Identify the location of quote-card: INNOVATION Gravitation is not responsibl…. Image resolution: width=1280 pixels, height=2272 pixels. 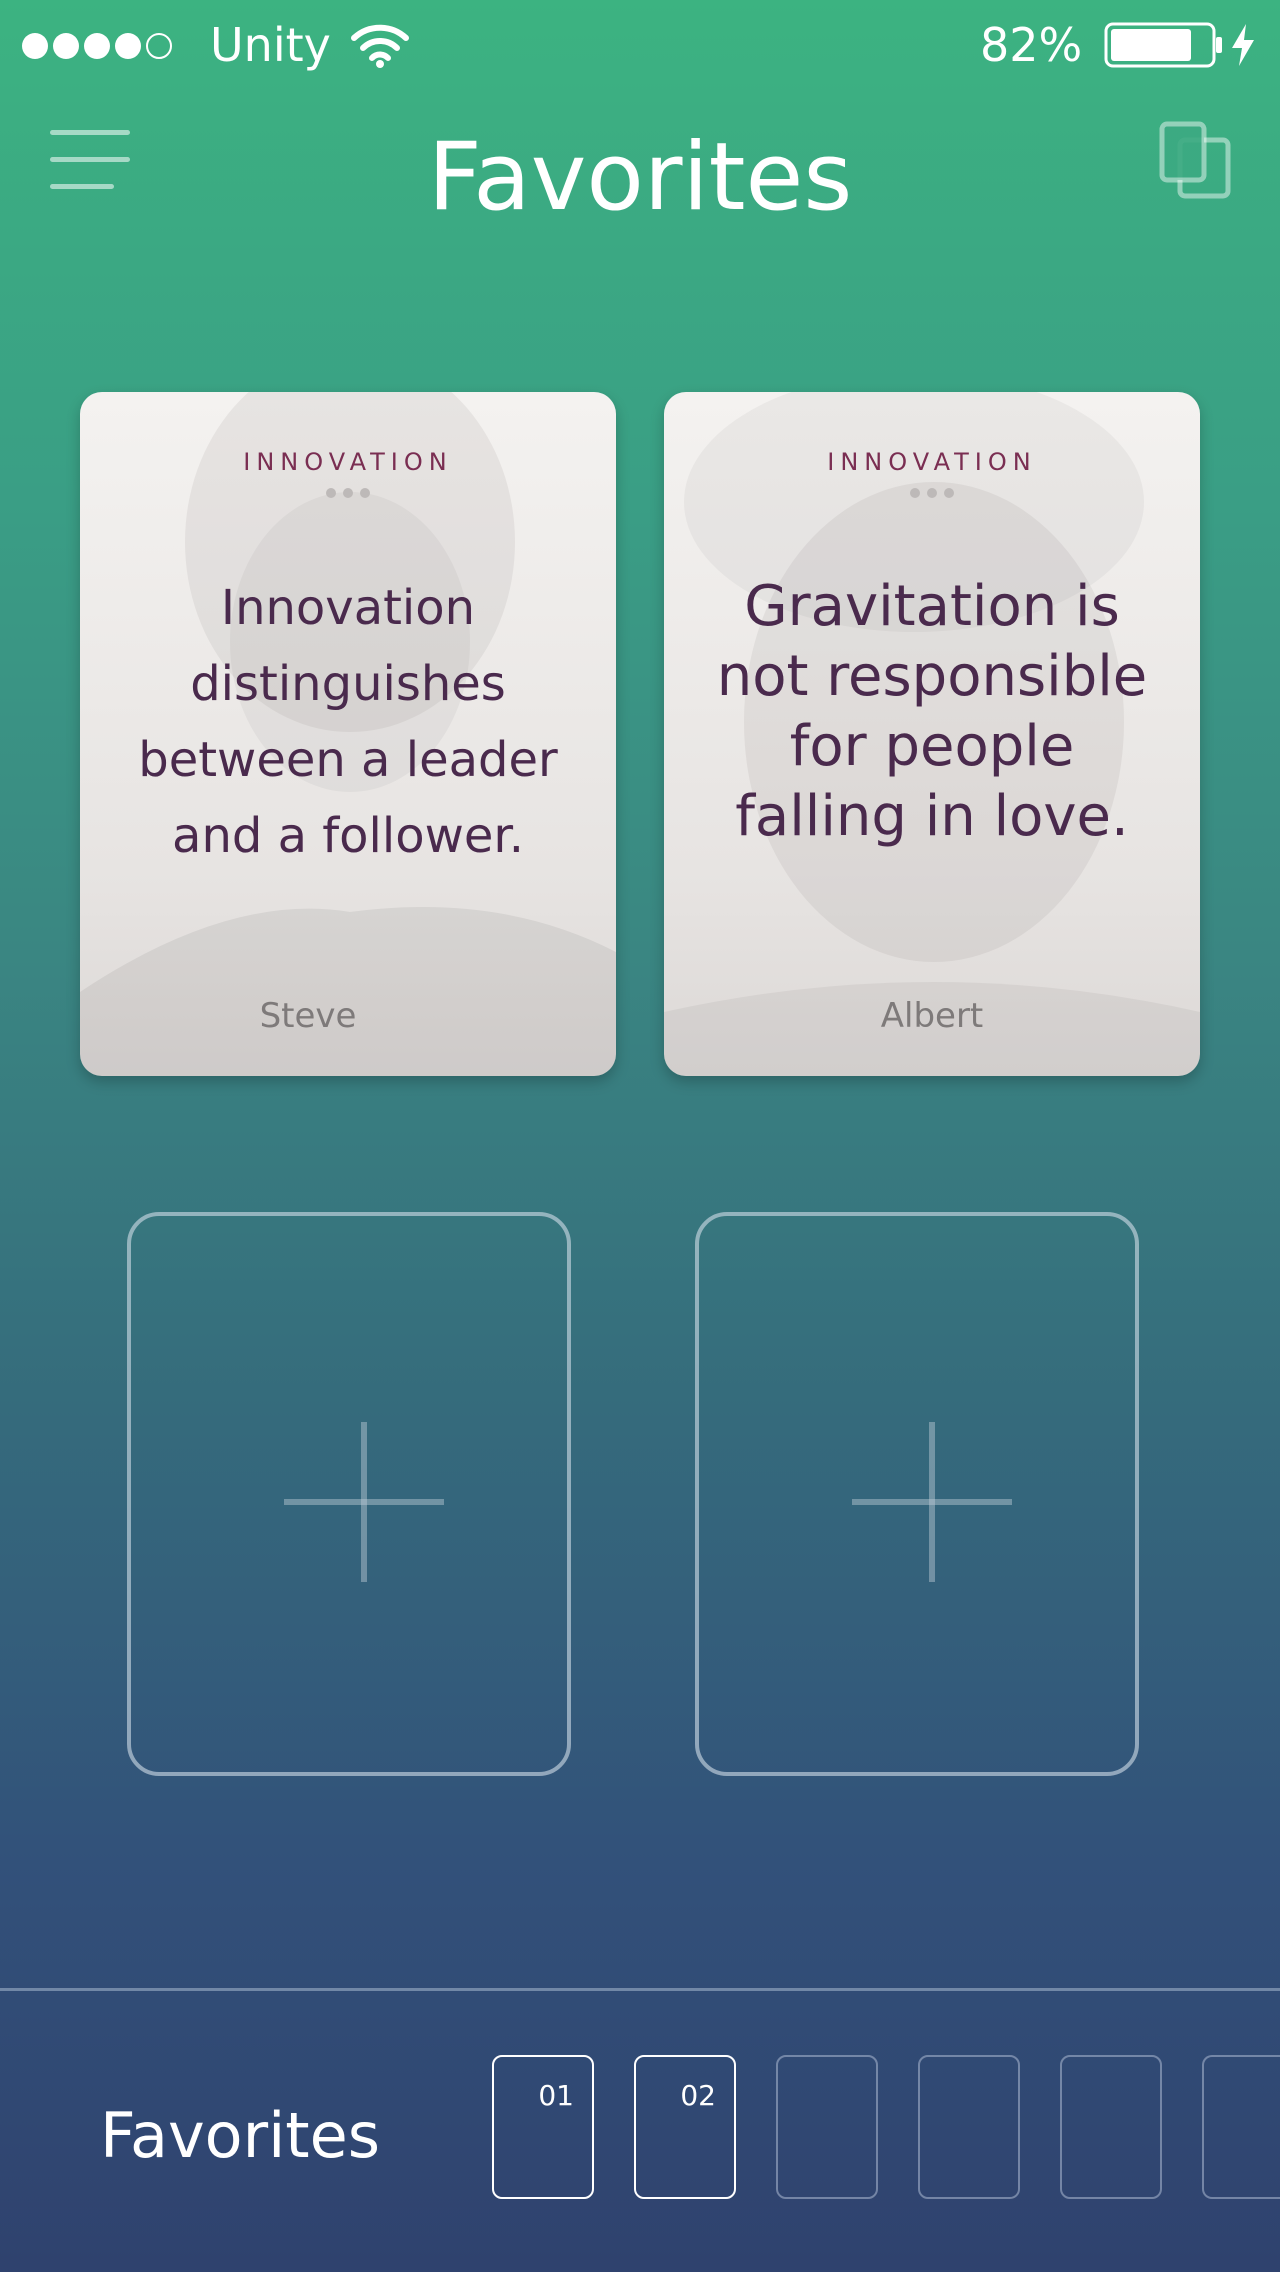
(932, 734).